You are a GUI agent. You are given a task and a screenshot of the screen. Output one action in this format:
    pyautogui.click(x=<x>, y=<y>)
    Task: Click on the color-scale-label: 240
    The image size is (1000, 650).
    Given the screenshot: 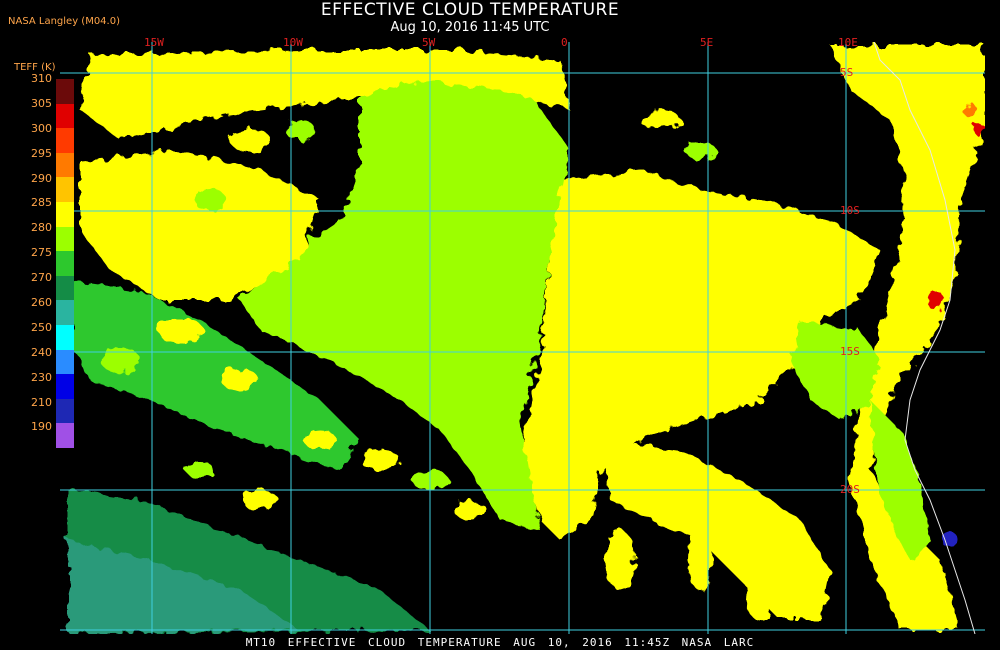 What is the action you would take?
    pyautogui.click(x=41, y=352)
    